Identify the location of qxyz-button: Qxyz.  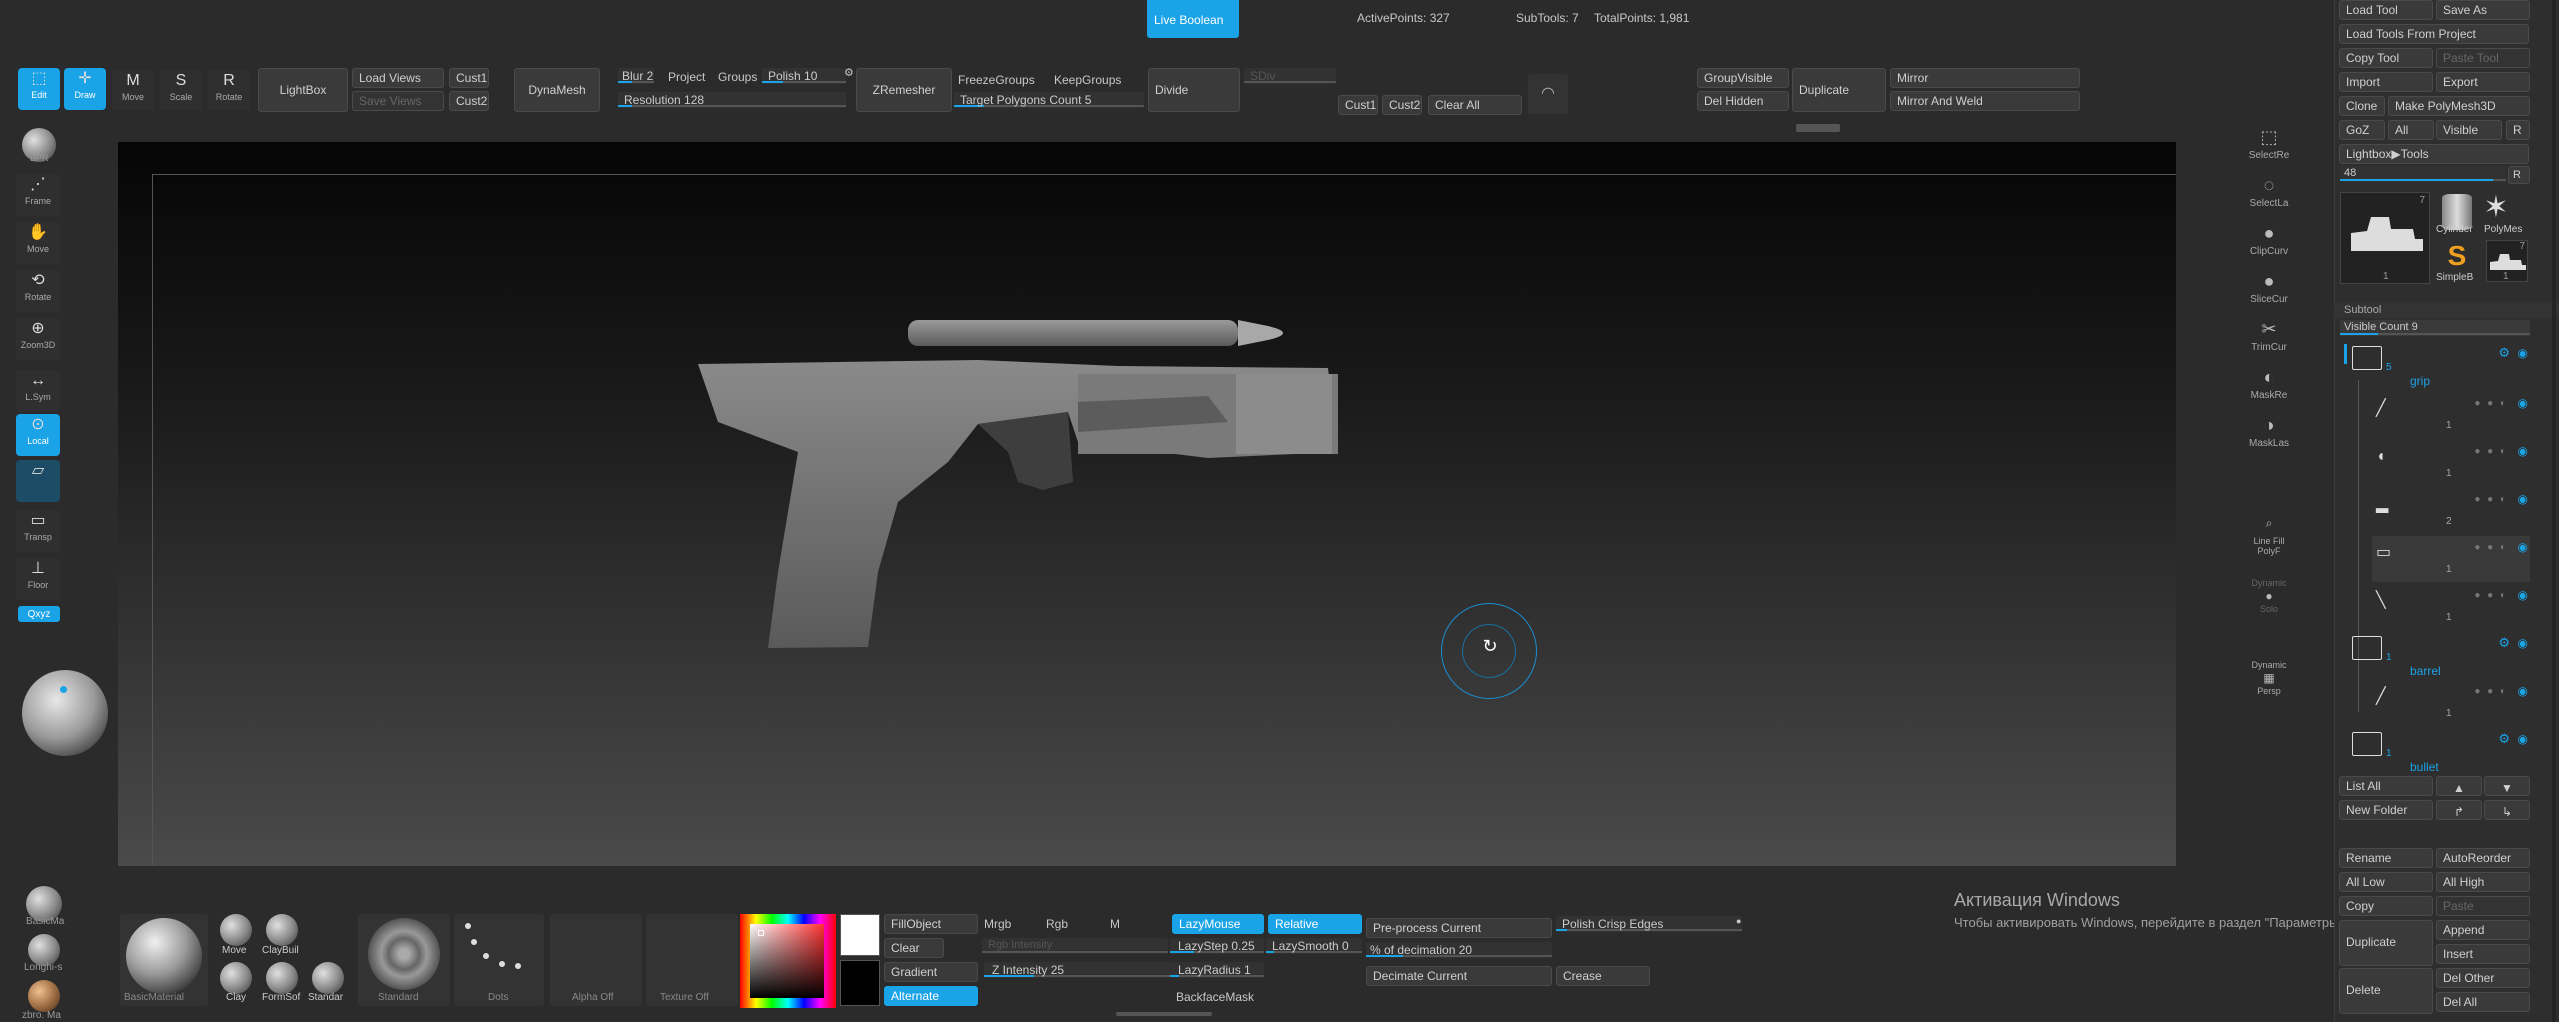
(39, 614).